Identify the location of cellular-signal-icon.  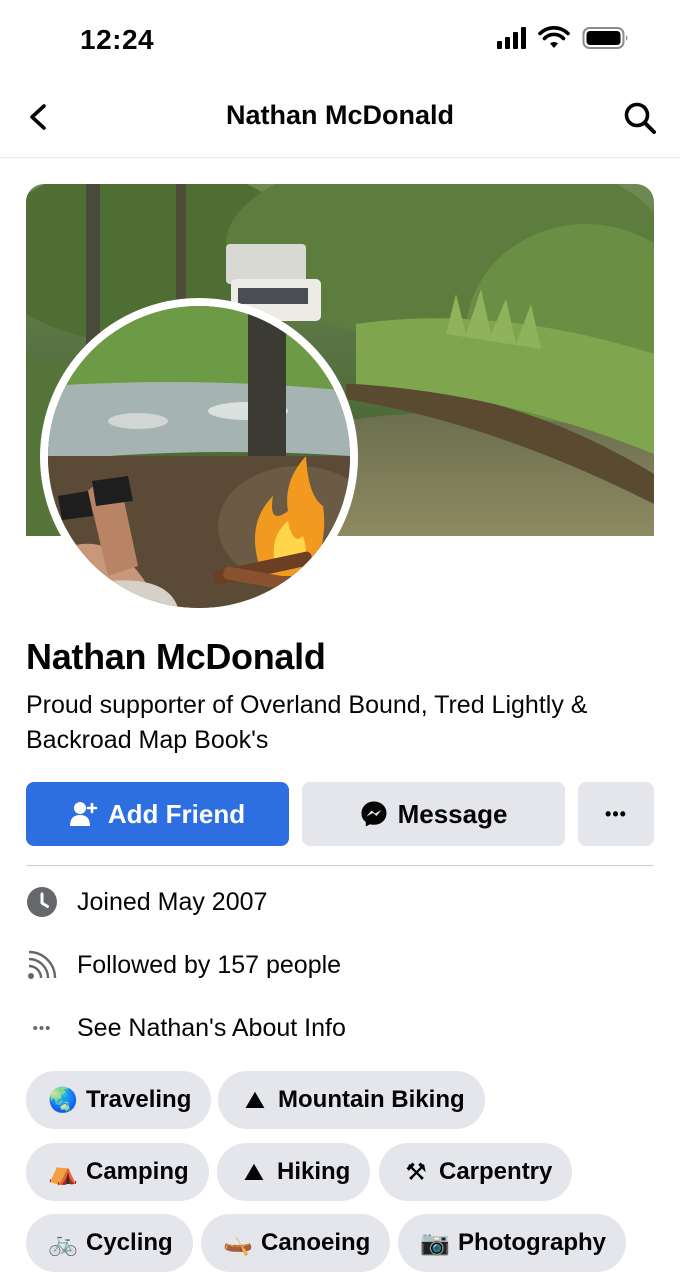
(511, 38).